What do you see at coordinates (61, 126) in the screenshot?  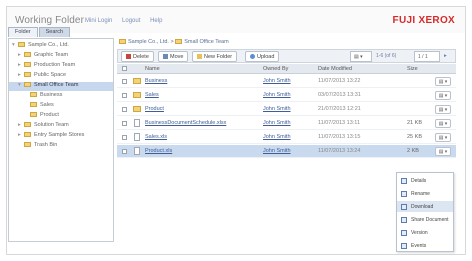 I see `tree-item-solution-team: ▸ Solution Team` at bounding box center [61, 126].